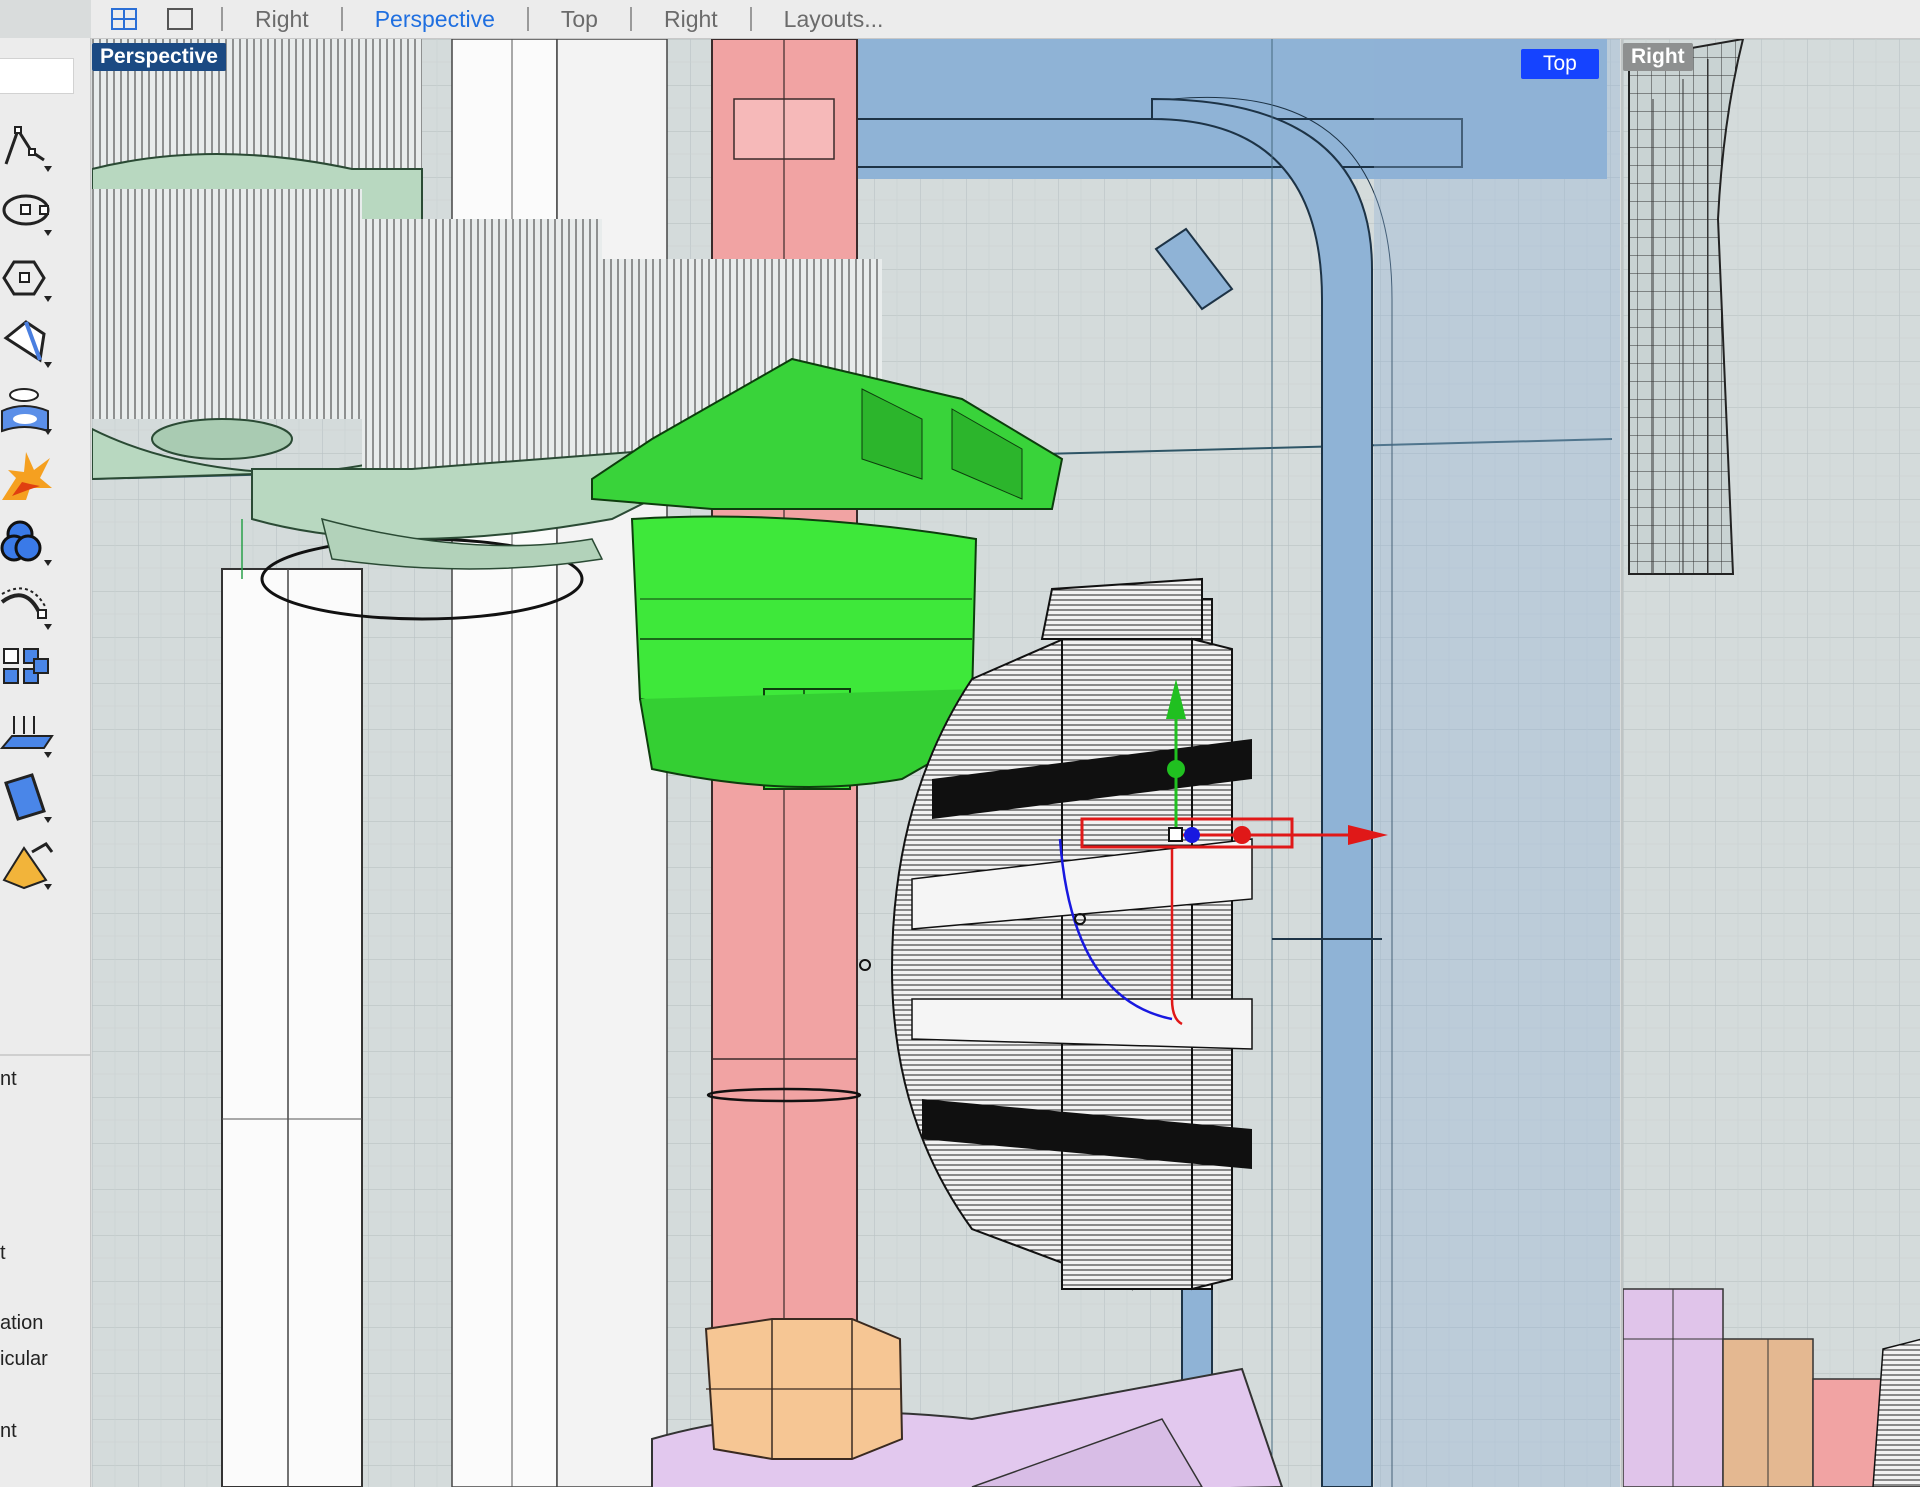  Describe the element at coordinates (29, 542) in the screenshot. I see `boolean-icon` at that location.